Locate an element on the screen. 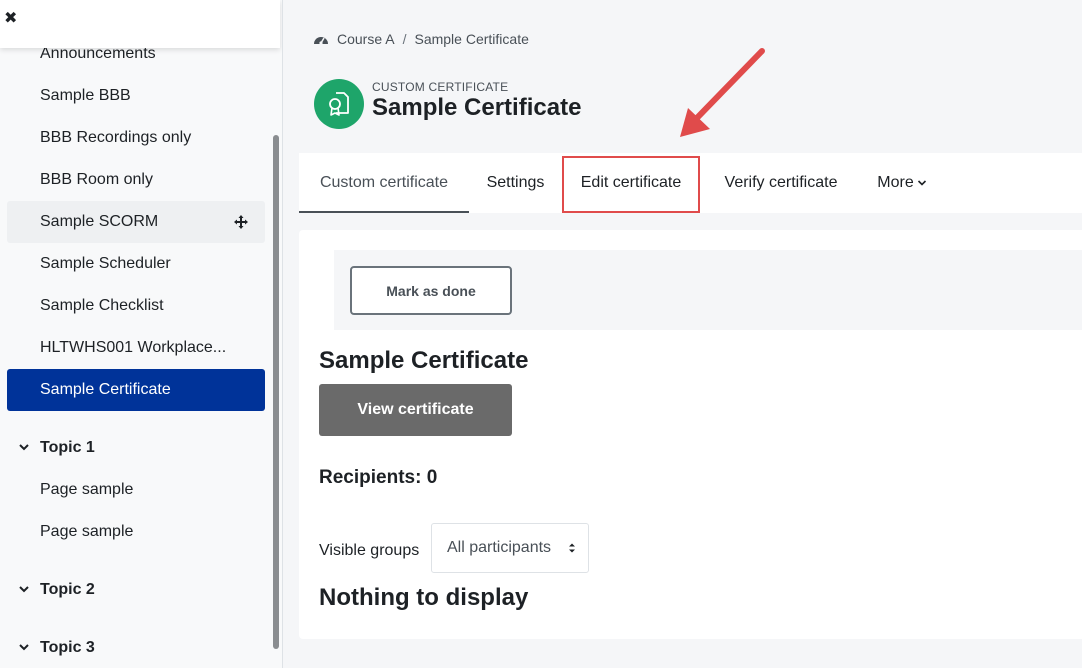  tab-label: Custom certificate is located at coordinates (384, 182).